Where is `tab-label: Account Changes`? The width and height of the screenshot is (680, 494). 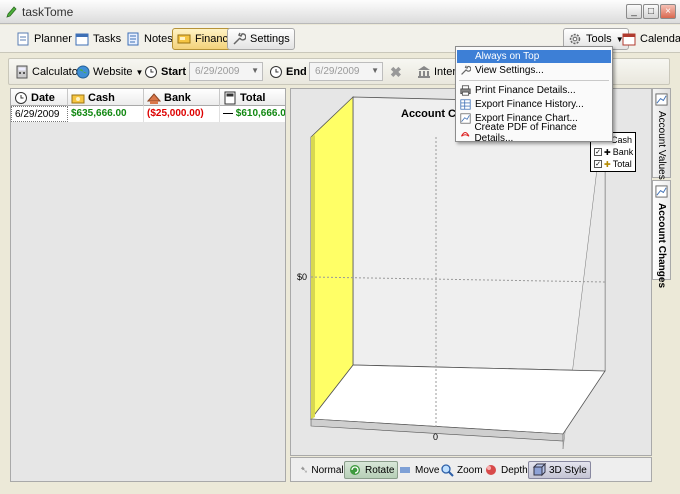 tab-label: Account Changes is located at coordinates (661, 246).